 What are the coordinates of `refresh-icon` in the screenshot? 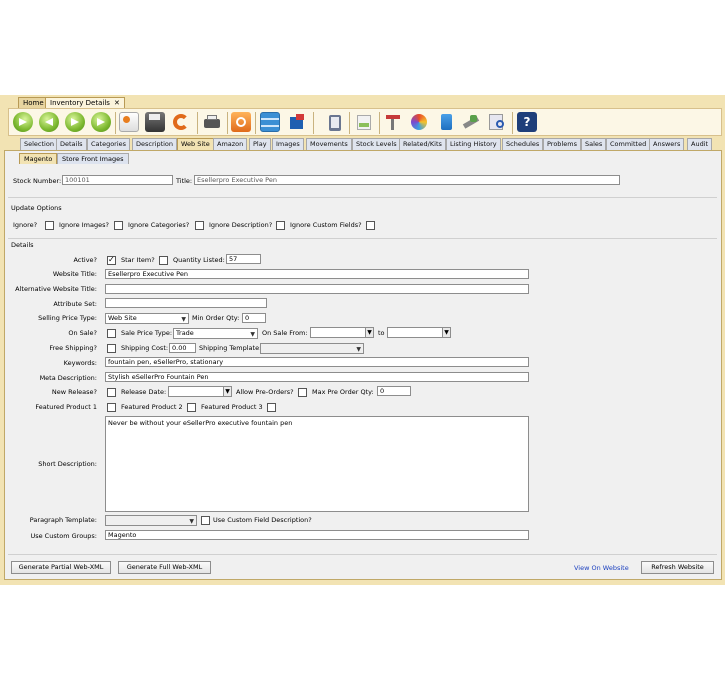 It's located at (181, 122).